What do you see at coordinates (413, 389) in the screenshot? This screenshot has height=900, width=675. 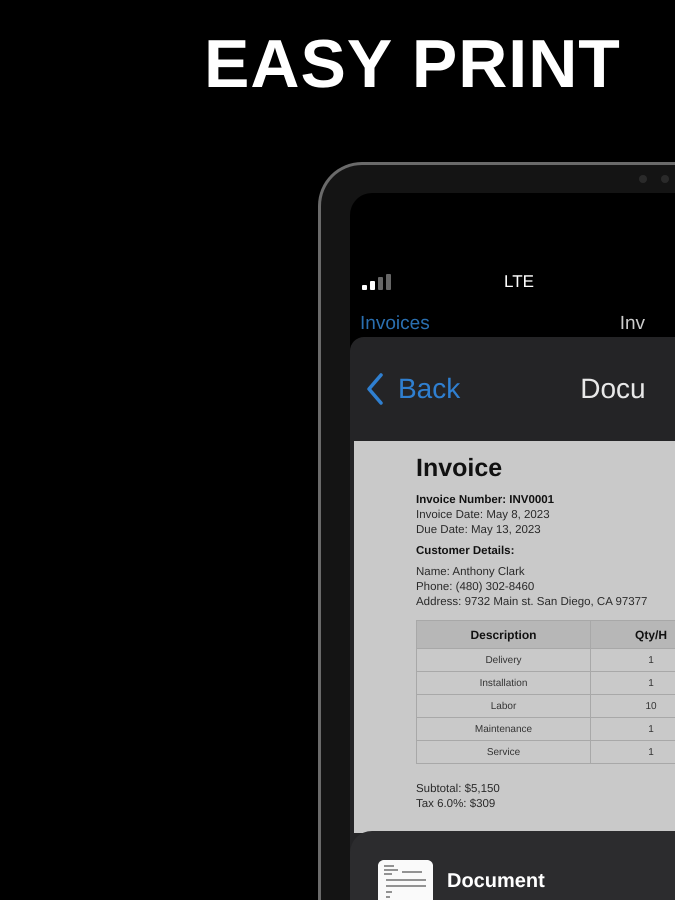 I see `back-button: Back` at bounding box center [413, 389].